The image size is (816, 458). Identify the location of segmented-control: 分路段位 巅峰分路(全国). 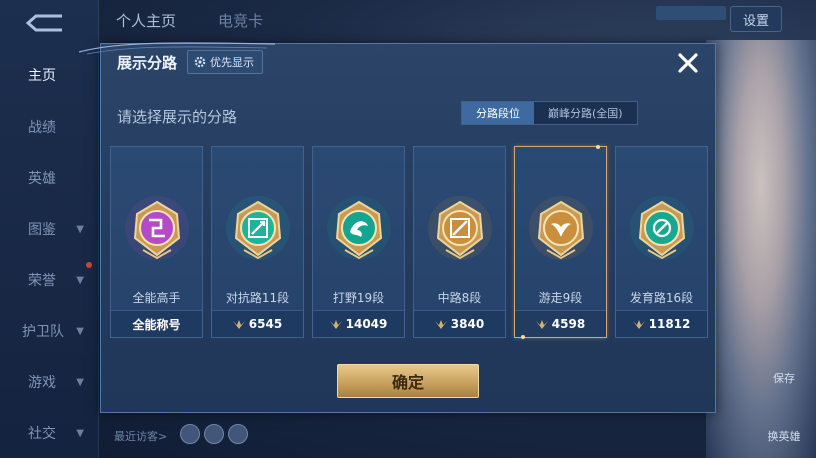
(549, 113).